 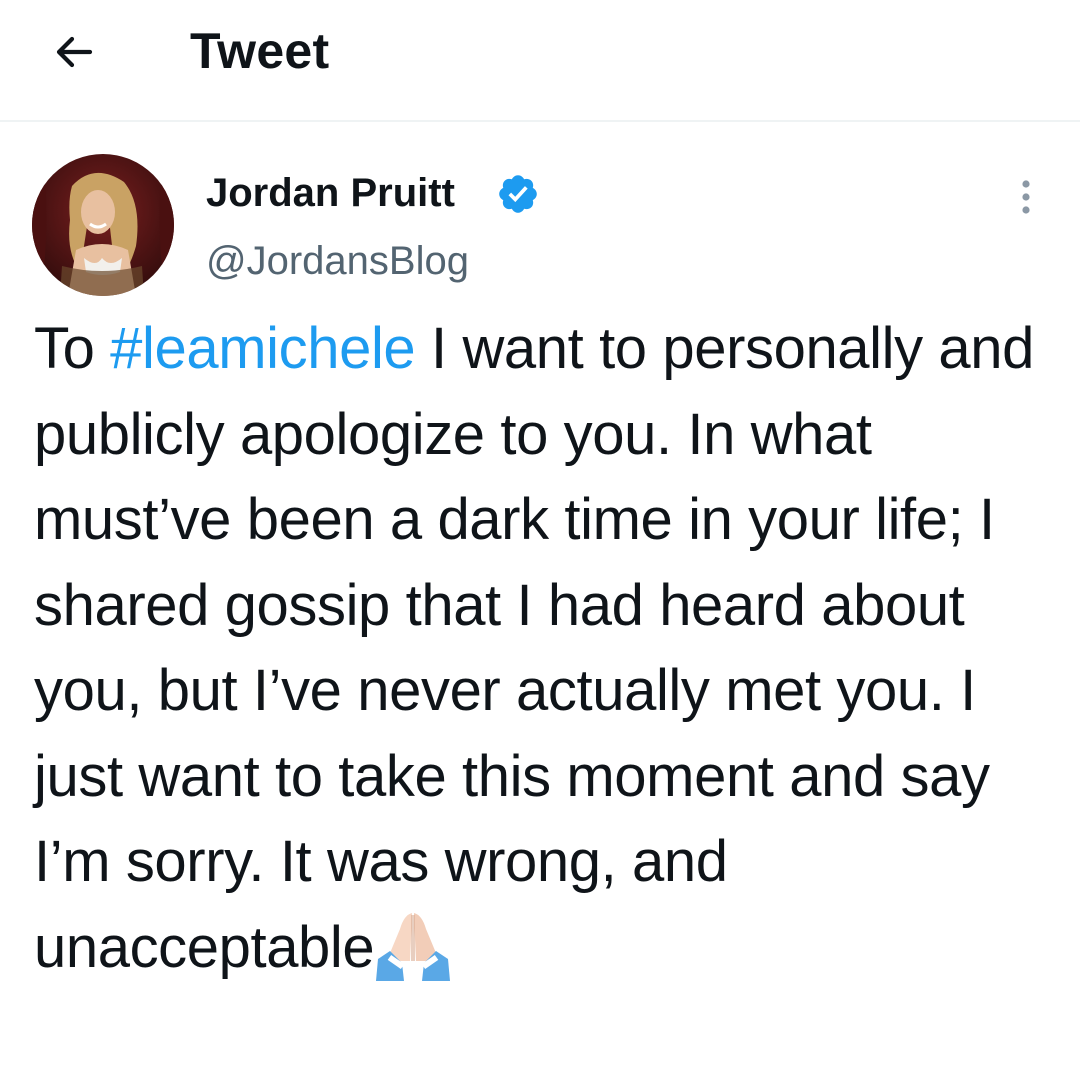 I want to click on arrow-left-icon, so click(x=74, y=52).